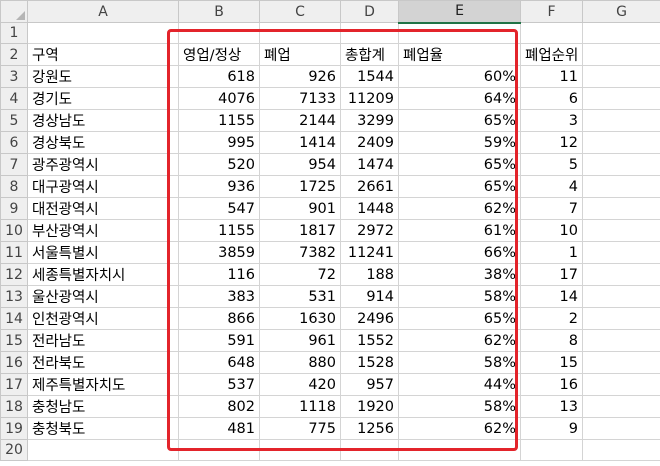 This screenshot has height=466, width=660. What do you see at coordinates (103, 11) in the screenshot?
I see `column-header-a: A` at bounding box center [103, 11].